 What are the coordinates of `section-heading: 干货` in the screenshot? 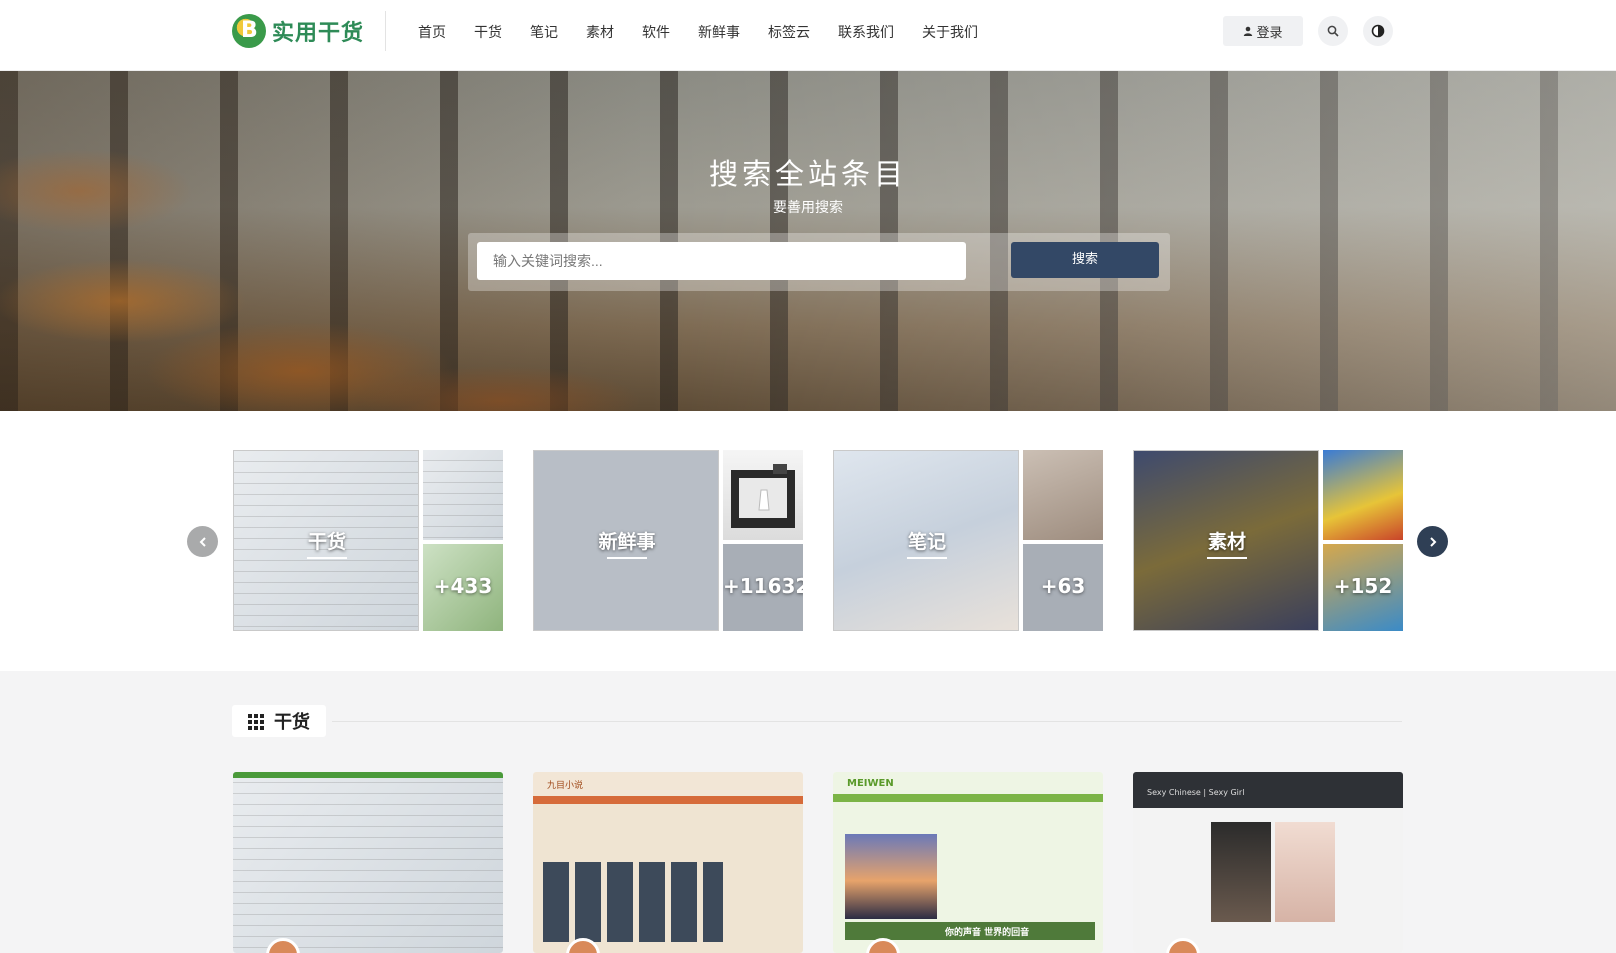 It's located at (279, 721).